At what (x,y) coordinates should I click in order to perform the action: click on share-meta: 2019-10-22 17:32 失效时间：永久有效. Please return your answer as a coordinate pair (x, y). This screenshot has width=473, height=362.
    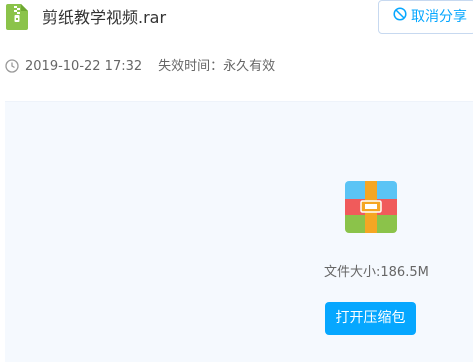
    Looking at the image, I should click on (140, 68).